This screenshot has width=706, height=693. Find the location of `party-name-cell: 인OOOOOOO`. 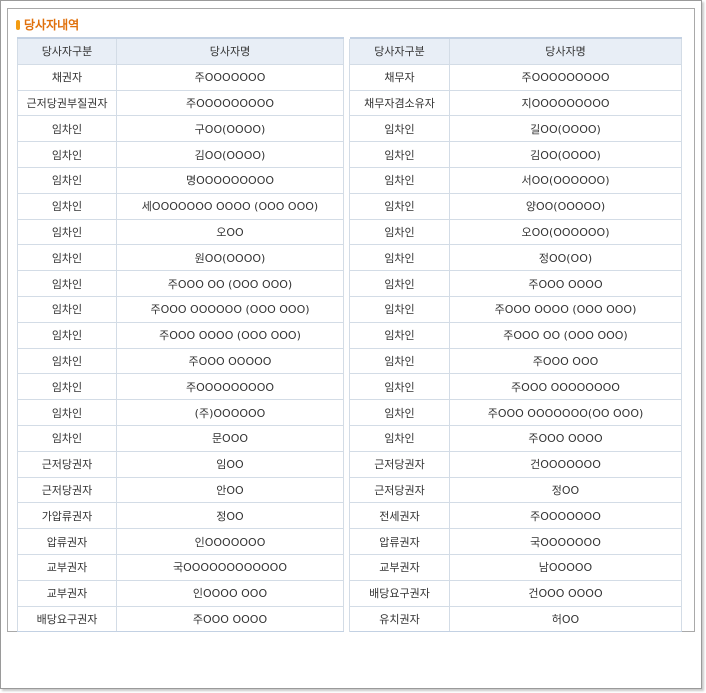

party-name-cell: 인OOOOOOO is located at coordinates (230, 541).